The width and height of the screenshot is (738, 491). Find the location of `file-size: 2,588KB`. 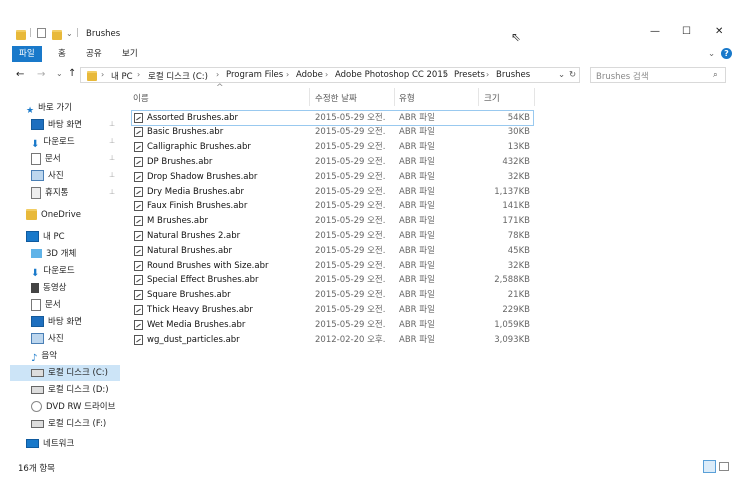

file-size: 2,588KB is located at coordinates (512, 280).